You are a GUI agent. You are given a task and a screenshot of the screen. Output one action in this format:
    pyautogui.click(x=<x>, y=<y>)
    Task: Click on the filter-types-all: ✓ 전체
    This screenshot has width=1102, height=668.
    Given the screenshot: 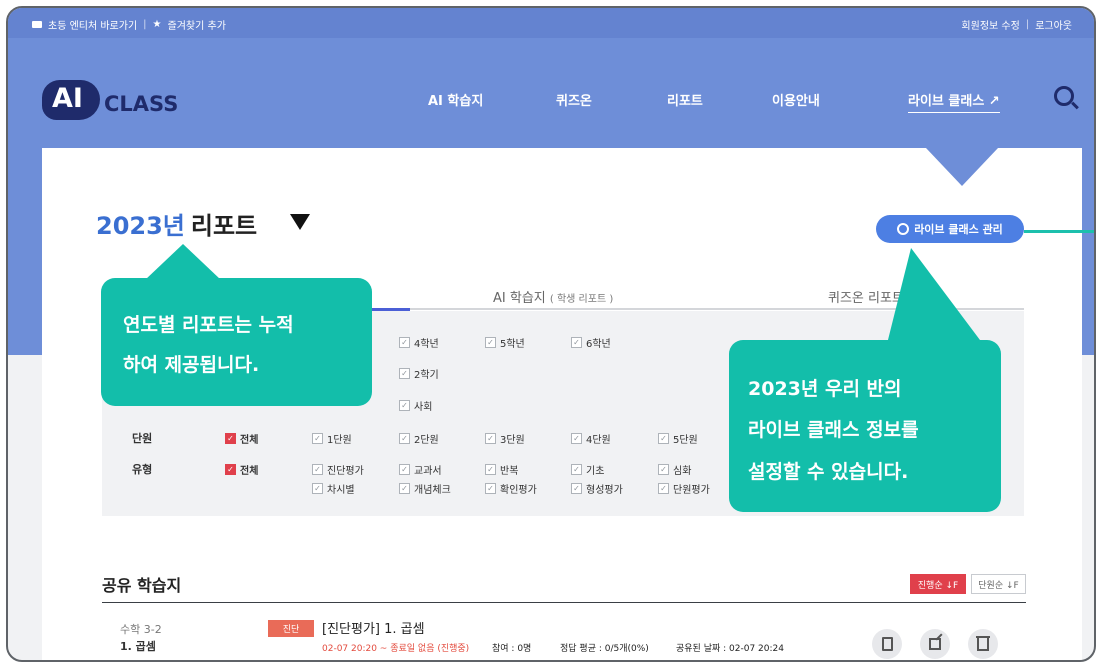 What is the action you would take?
    pyautogui.click(x=241, y=469)
    